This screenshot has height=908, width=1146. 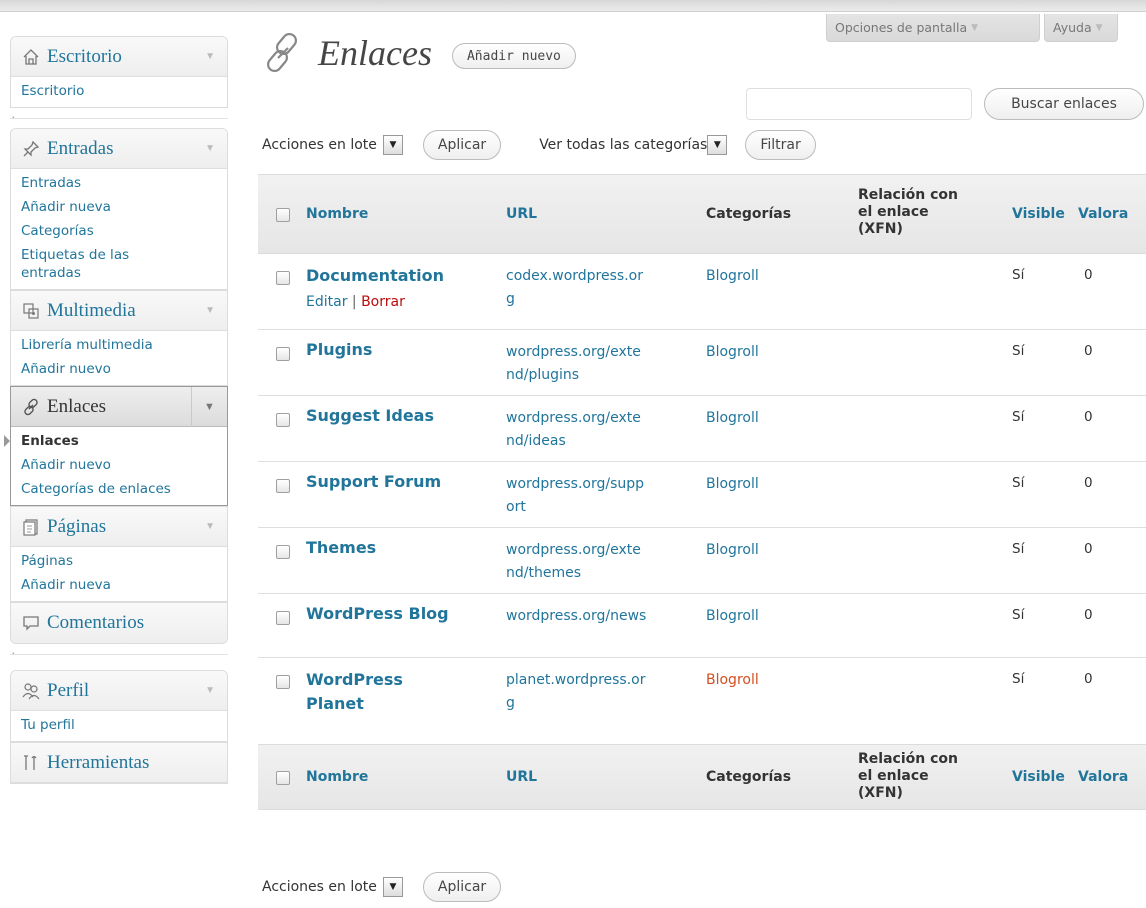 What do you see at coordinates (1064, 104) in the screenshot?
I see `search-links-button: Buscar enlaces` at bounding box center [1064, 104].